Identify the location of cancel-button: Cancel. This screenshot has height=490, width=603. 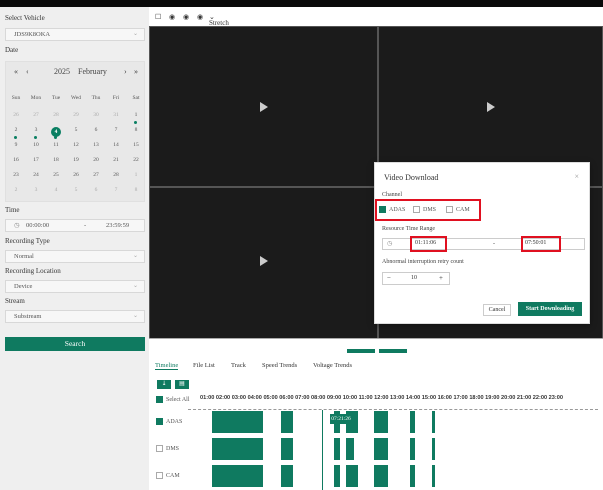
(497, 310).